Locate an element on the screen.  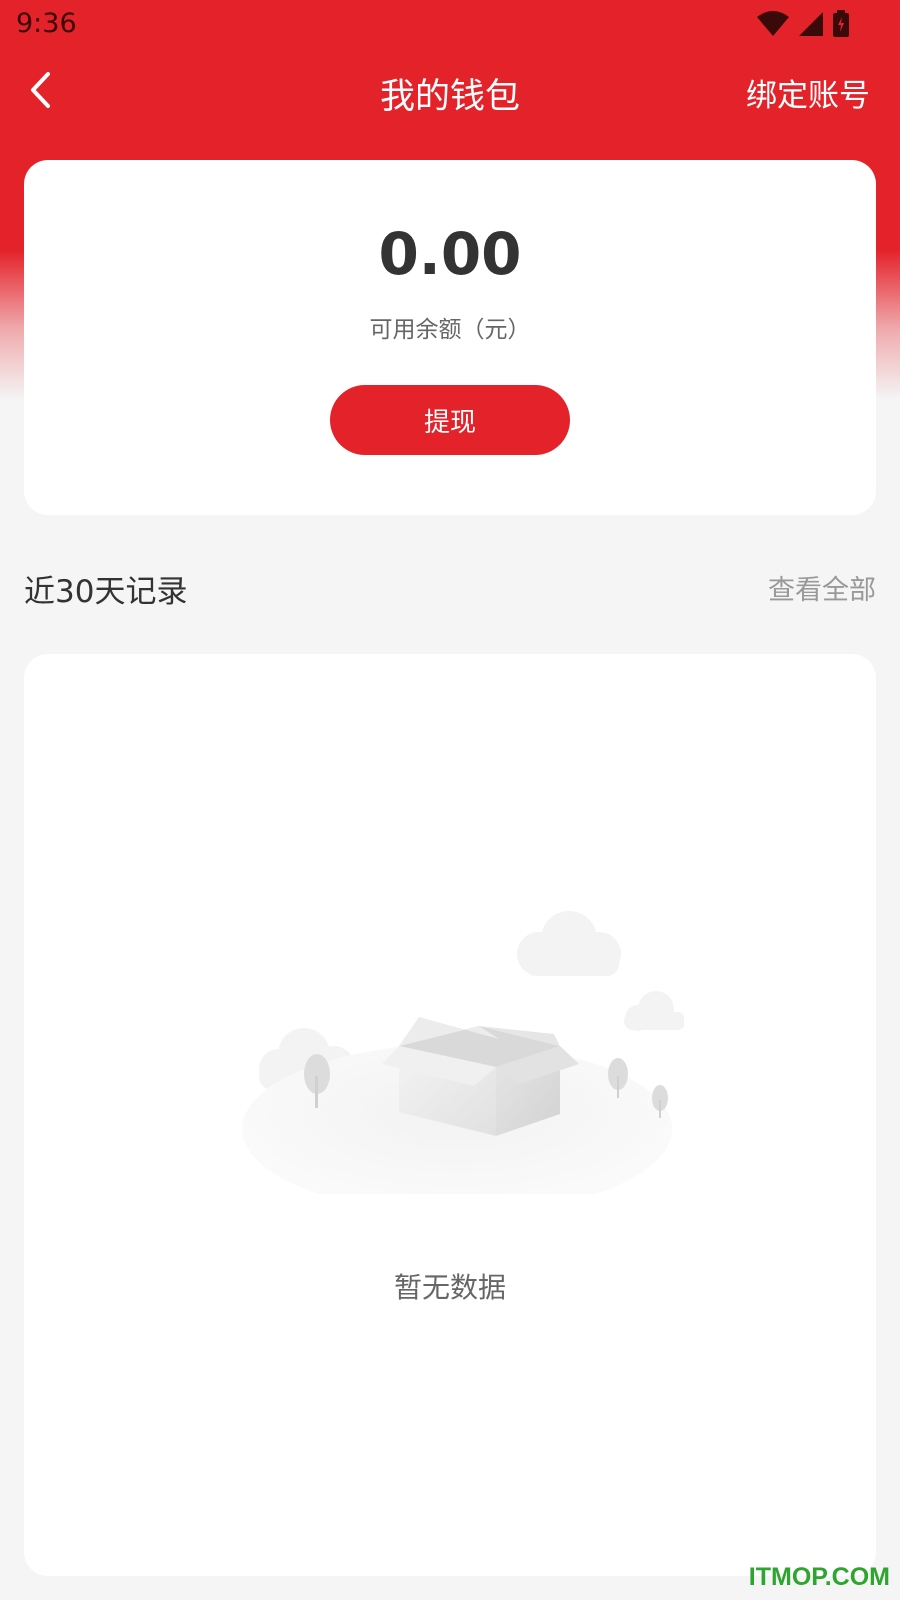
status-bar: 9:36 is located at coordinates (450, 25).